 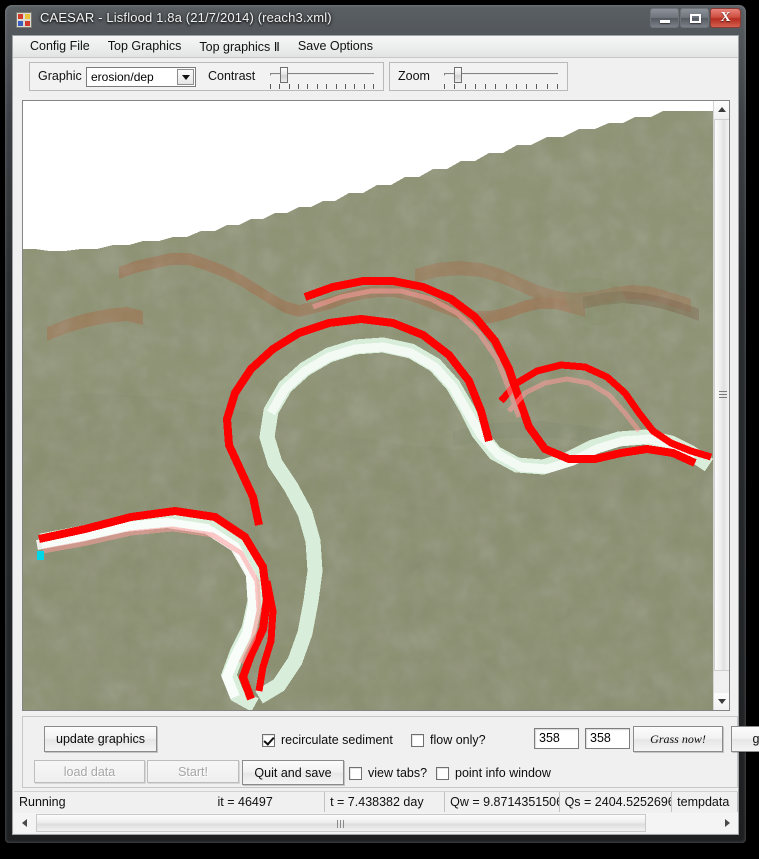 What do you see at coordinates (458, 740) in the screenshot?
I see `flow-only-label: flow only?` at bounding box center [458, 740].